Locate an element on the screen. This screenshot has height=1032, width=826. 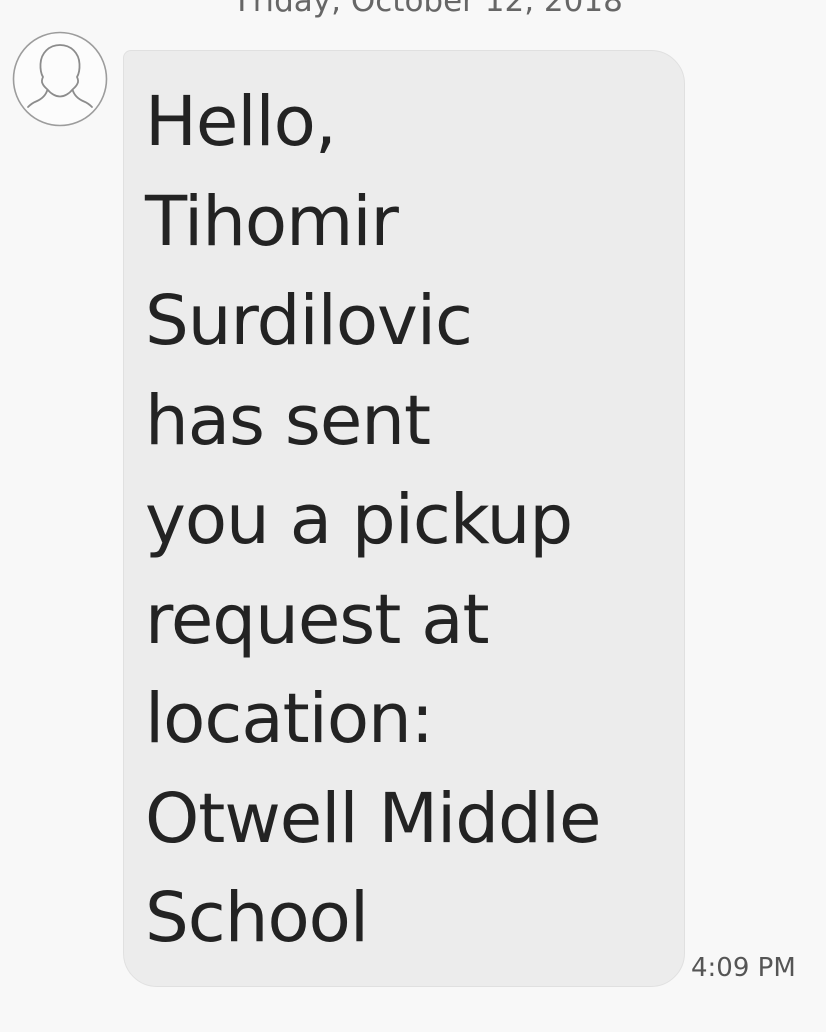
date-header: Friday, October 12, 2018 is located at coordinates (430, 9).